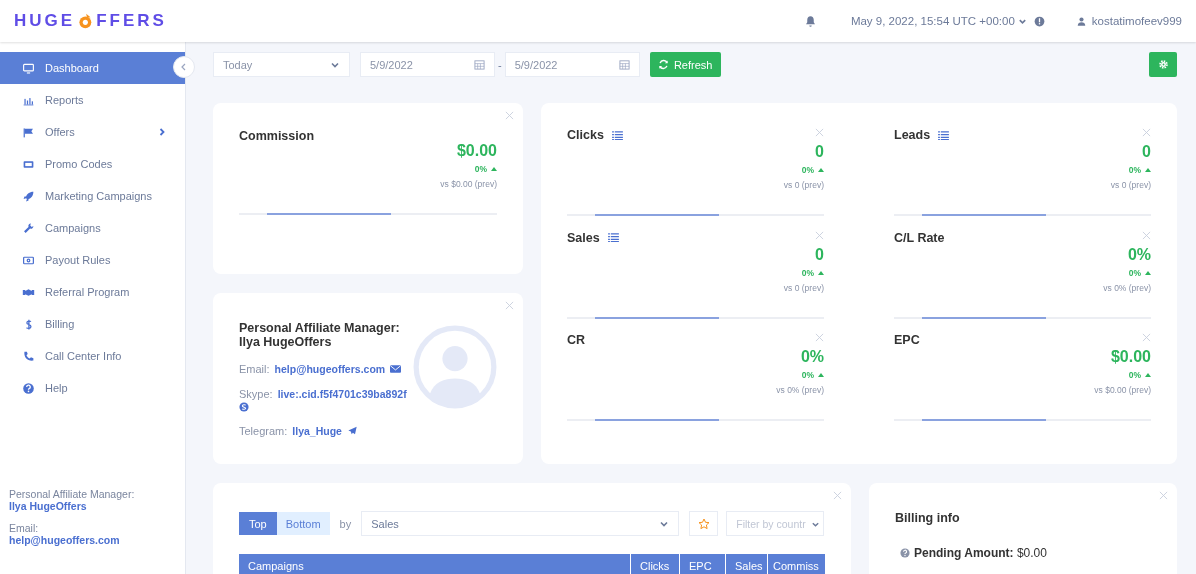  Describe the element at coordinates (92, 132) in the screenshot. I see `sidebar-item: Offers` at that location.